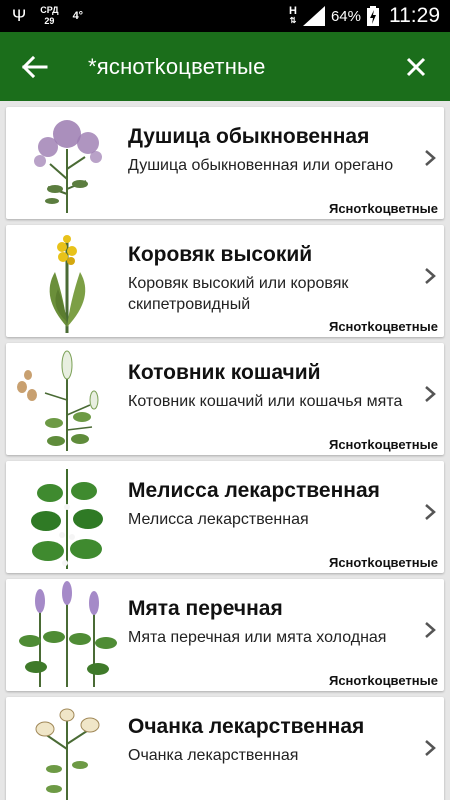 The width and height of the screenshot is (450, 800). Describe the element at coordinates (249, 136) in the screenshot. I see `plant-title: Душица обыкновенная` at that location.